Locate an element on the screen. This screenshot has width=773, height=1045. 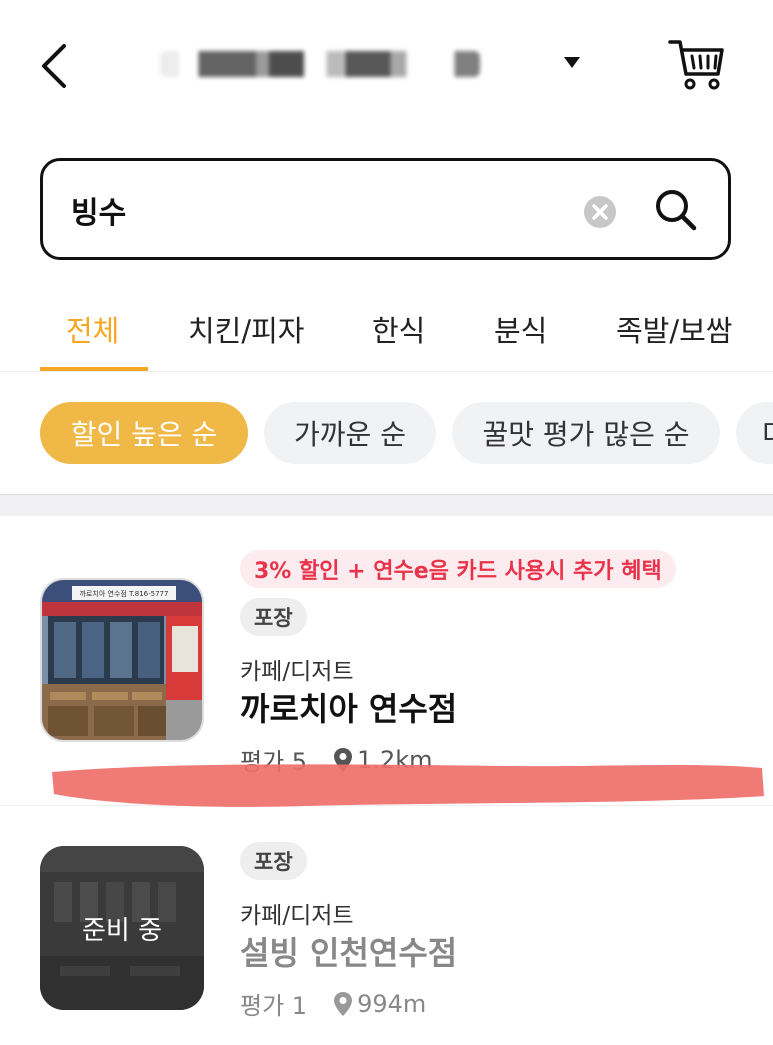
tab-chicken-pizza: 치킨/피자 is located at coordinates (246, 328).